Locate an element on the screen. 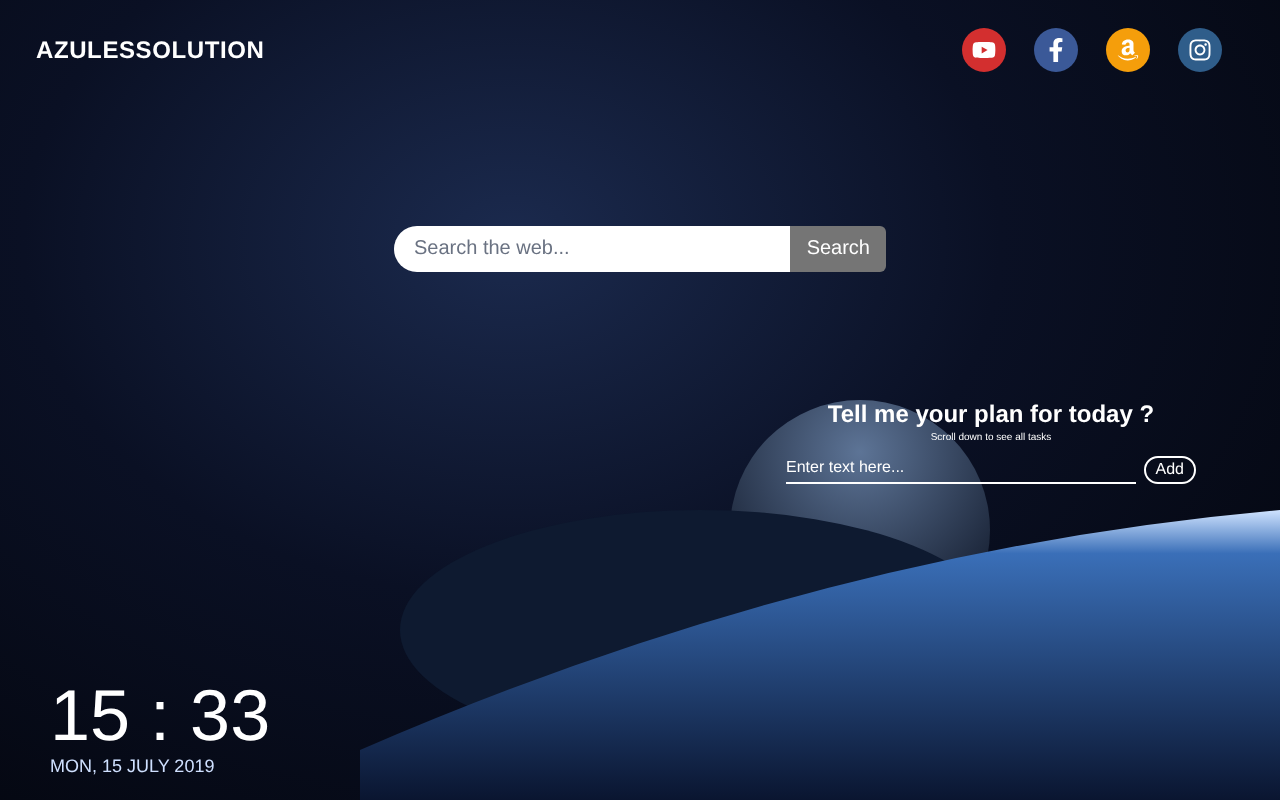 The width and height of the screenshot is (1280, 800). letter-f-icon is located at coordinates (1056, 50).